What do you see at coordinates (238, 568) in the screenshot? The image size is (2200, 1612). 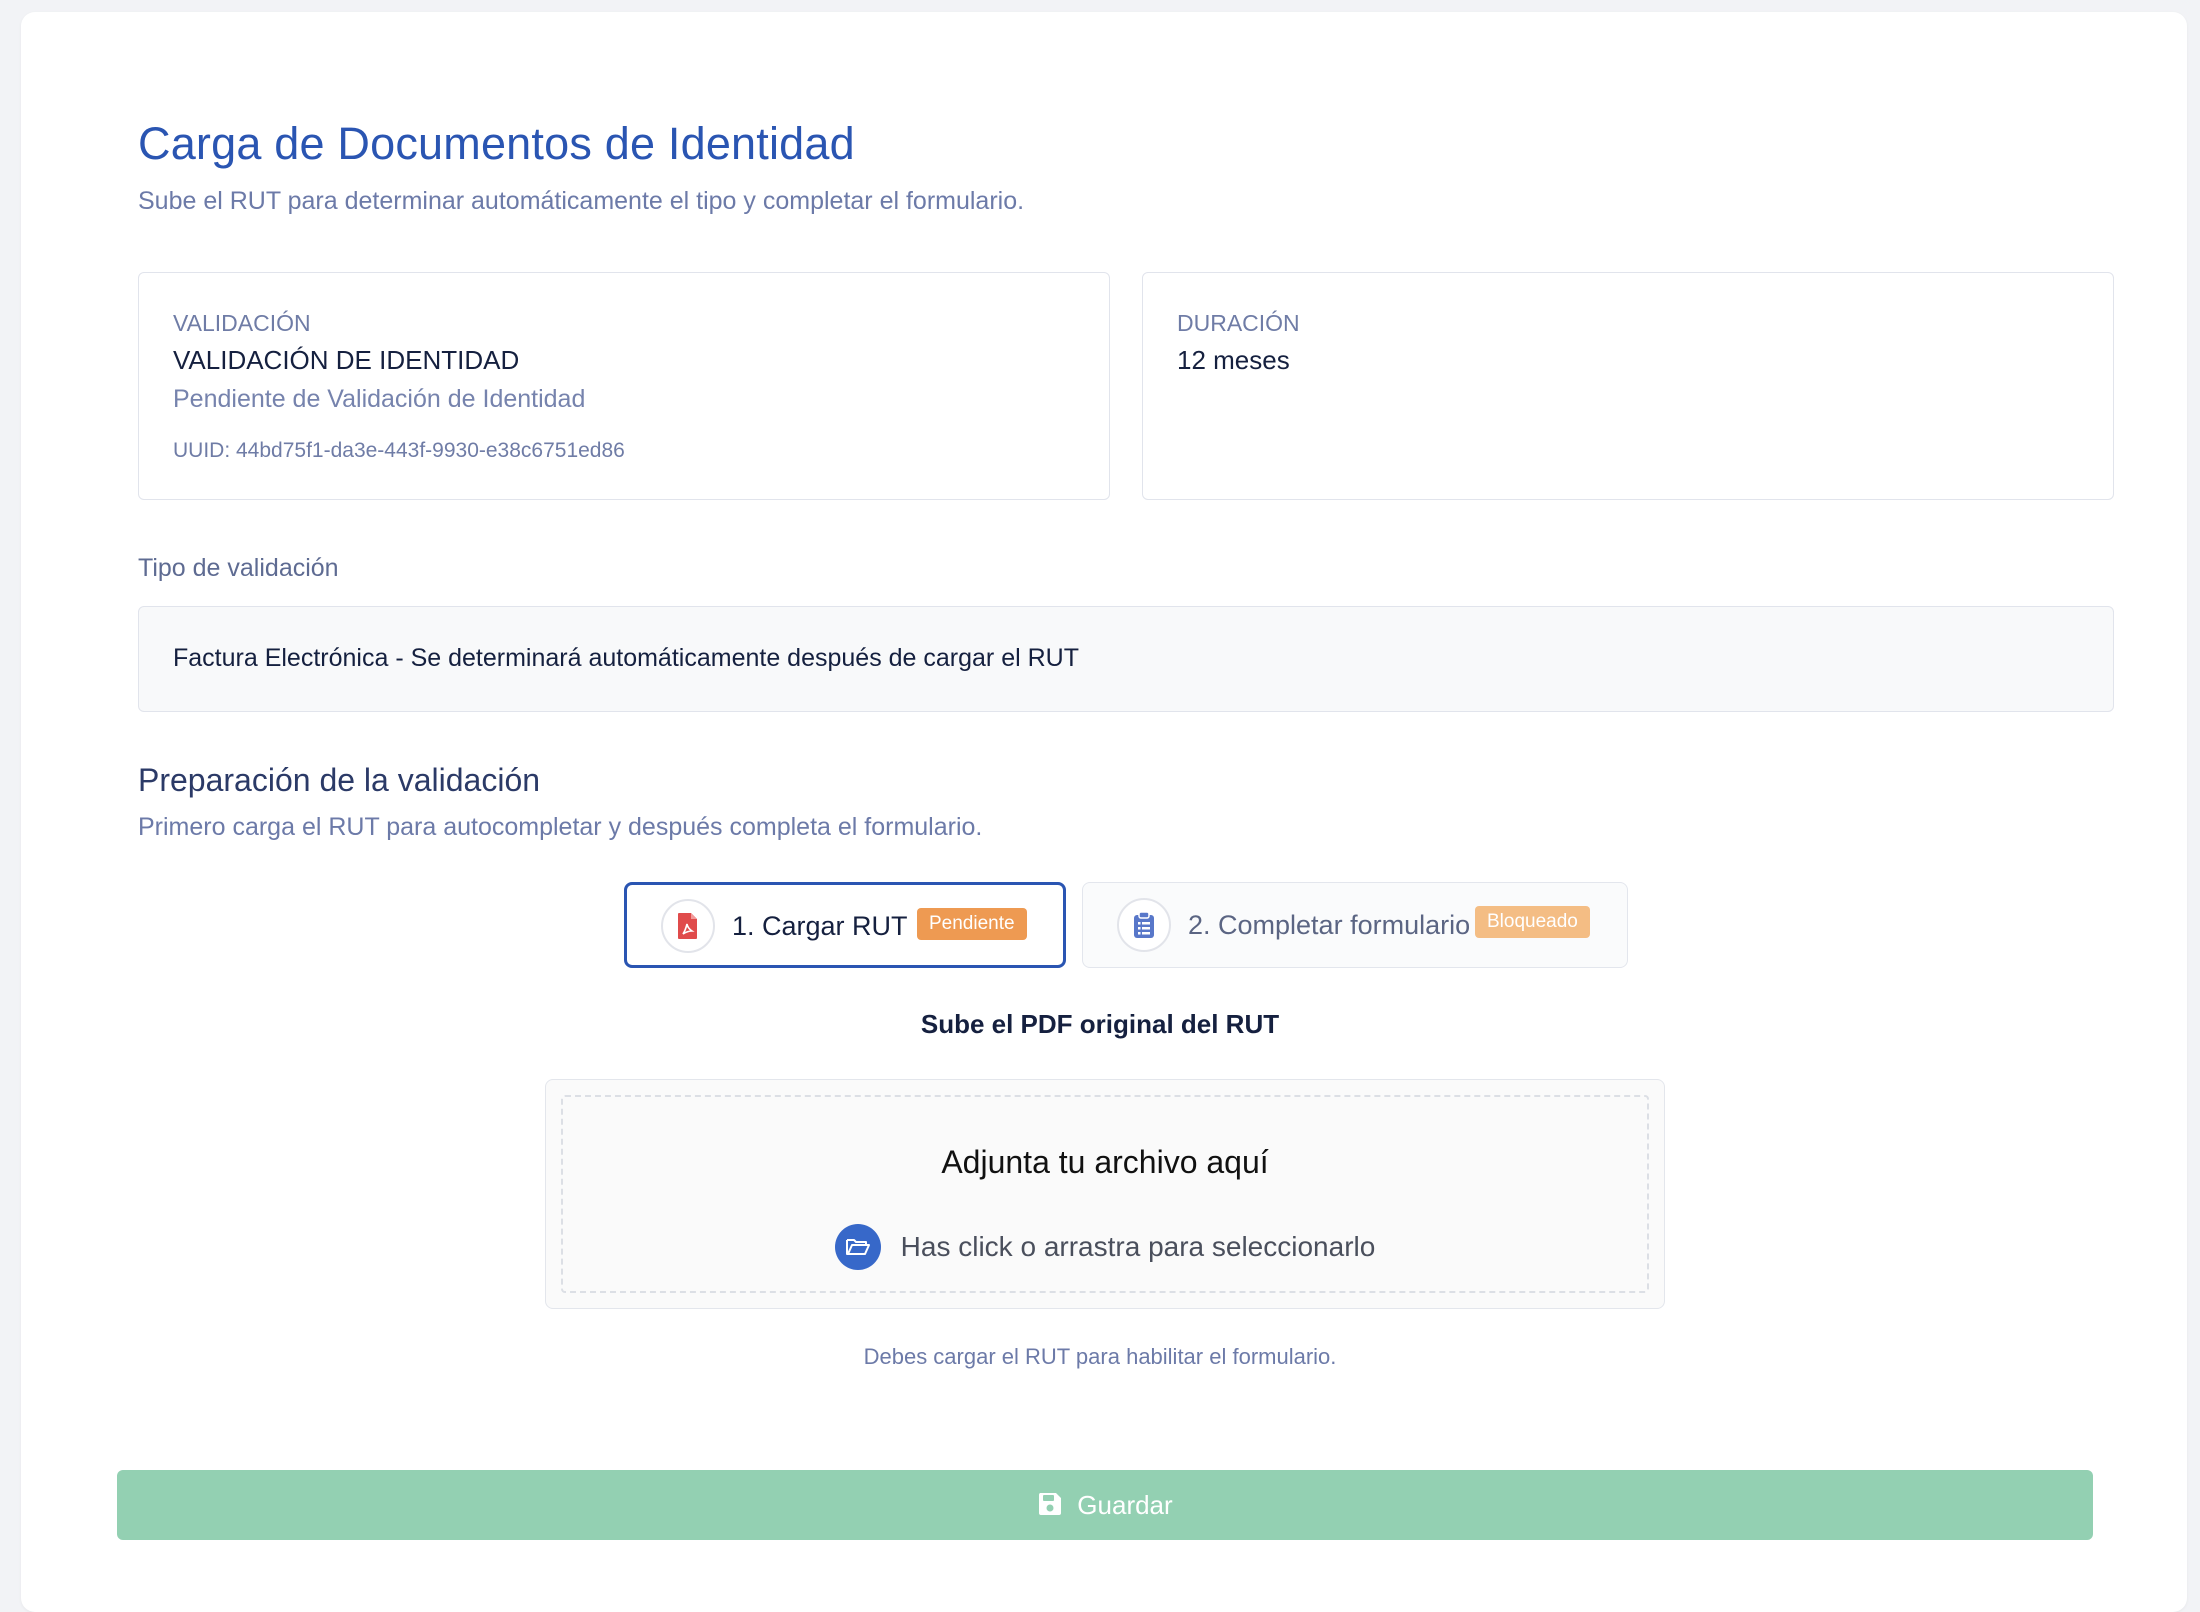 I see `validation-type-label: Tipo de validación` at bounding box center [238, 568].